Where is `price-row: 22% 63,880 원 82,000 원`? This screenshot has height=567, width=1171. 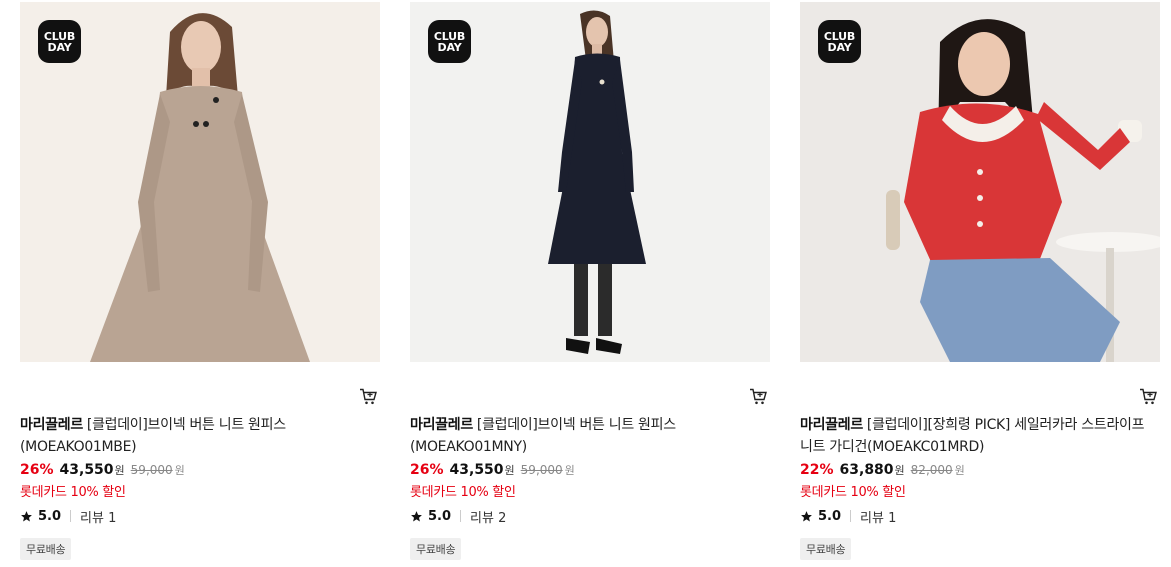 price-row: 22% 63,880 원 82,000 원 is located at coordinates (980, 472).